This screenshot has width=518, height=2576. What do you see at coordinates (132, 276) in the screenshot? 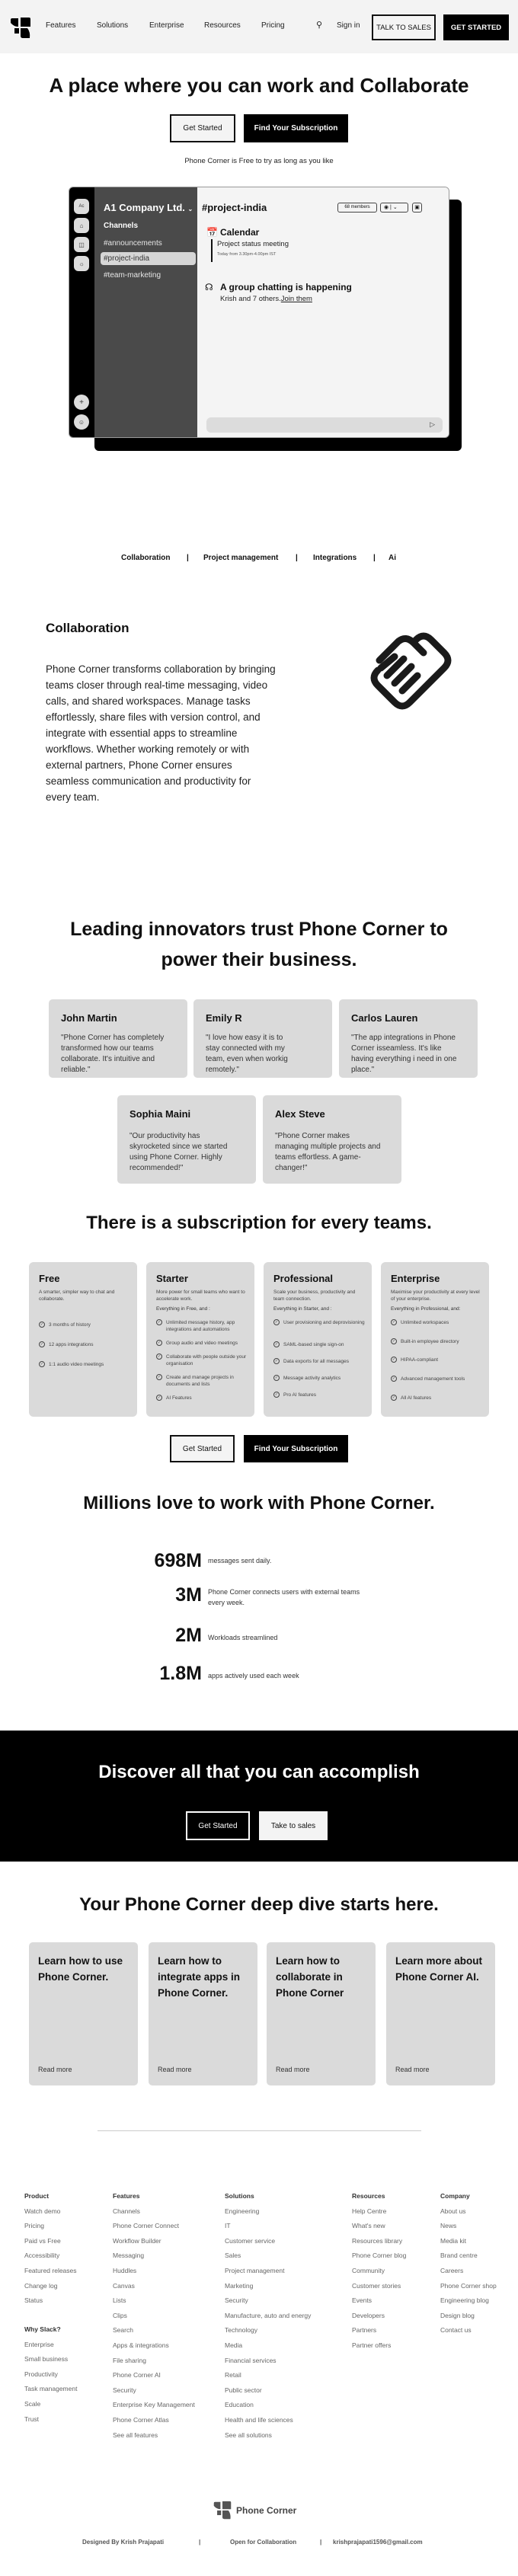
I see `channel-team-marketing: #team-marketing` at bounding box center [132, 276].